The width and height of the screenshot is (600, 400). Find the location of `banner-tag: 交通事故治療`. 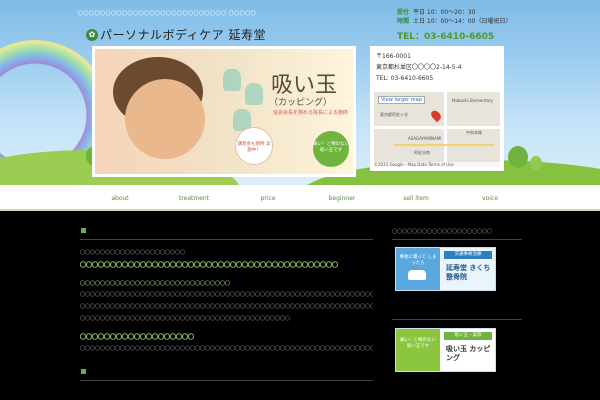

banner-tag: 交通事故治療 is located at coordinates (468, 255).